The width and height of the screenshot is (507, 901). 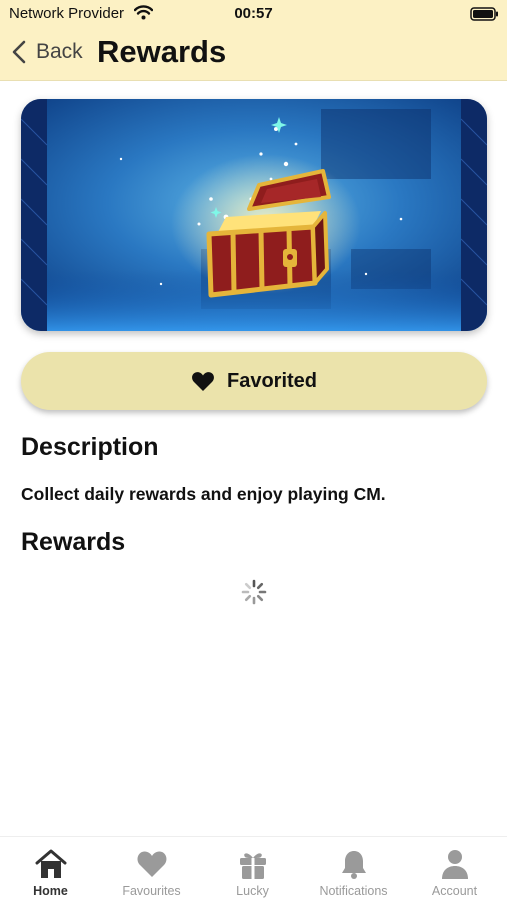 What do you see at coordinates (252, 891) in the screenshot?
I see `tab-label-lucky: Lucky` at bounding box center [252, 891].